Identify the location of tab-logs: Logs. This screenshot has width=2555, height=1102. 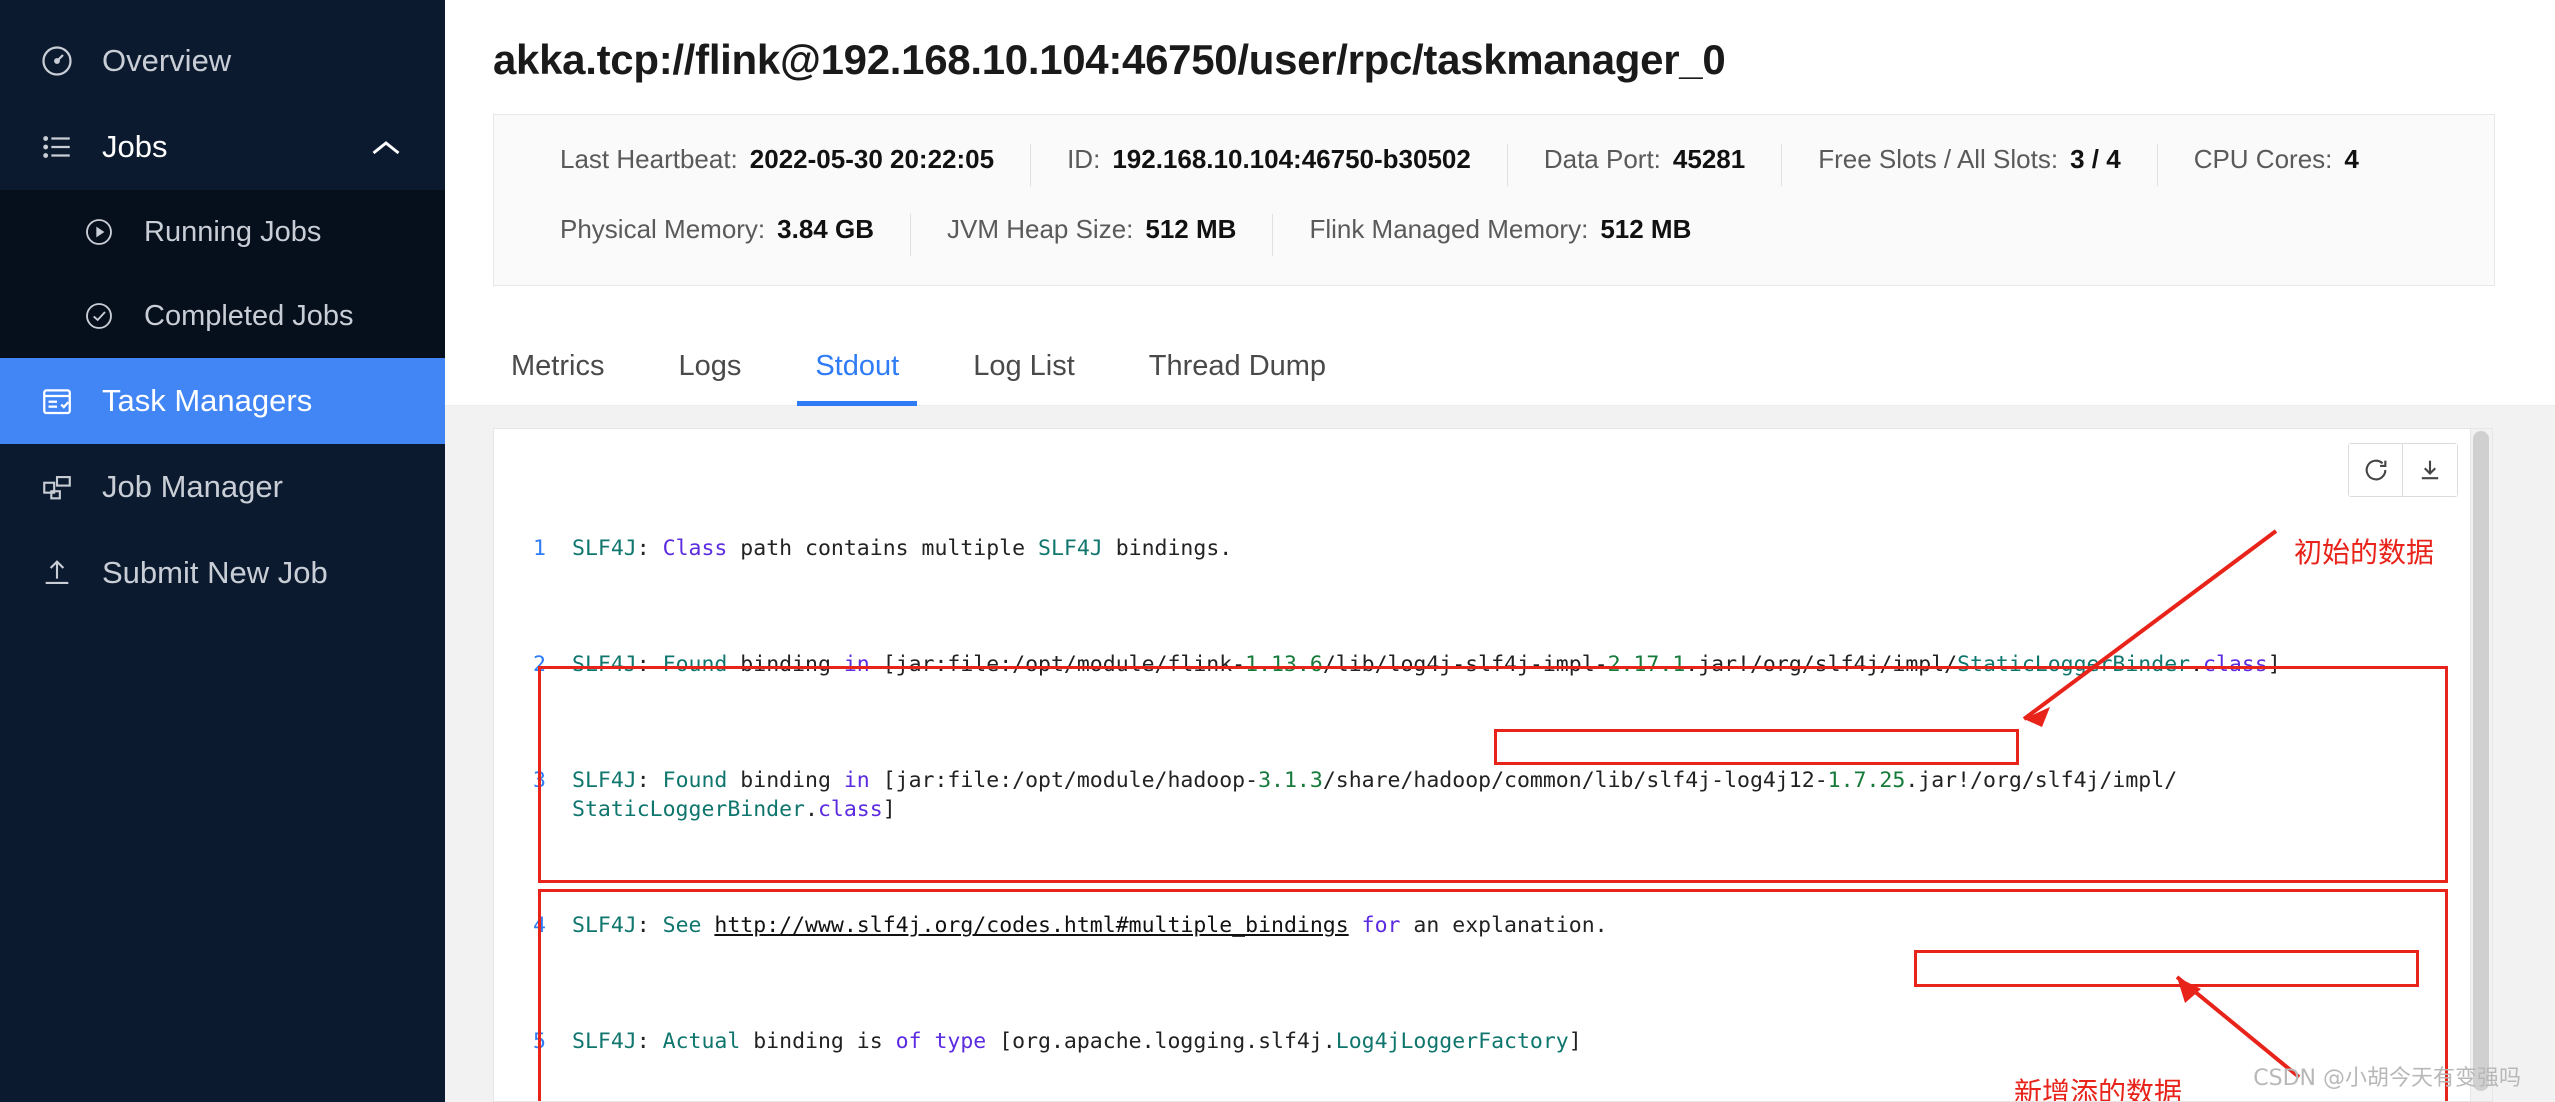
(709, 377).